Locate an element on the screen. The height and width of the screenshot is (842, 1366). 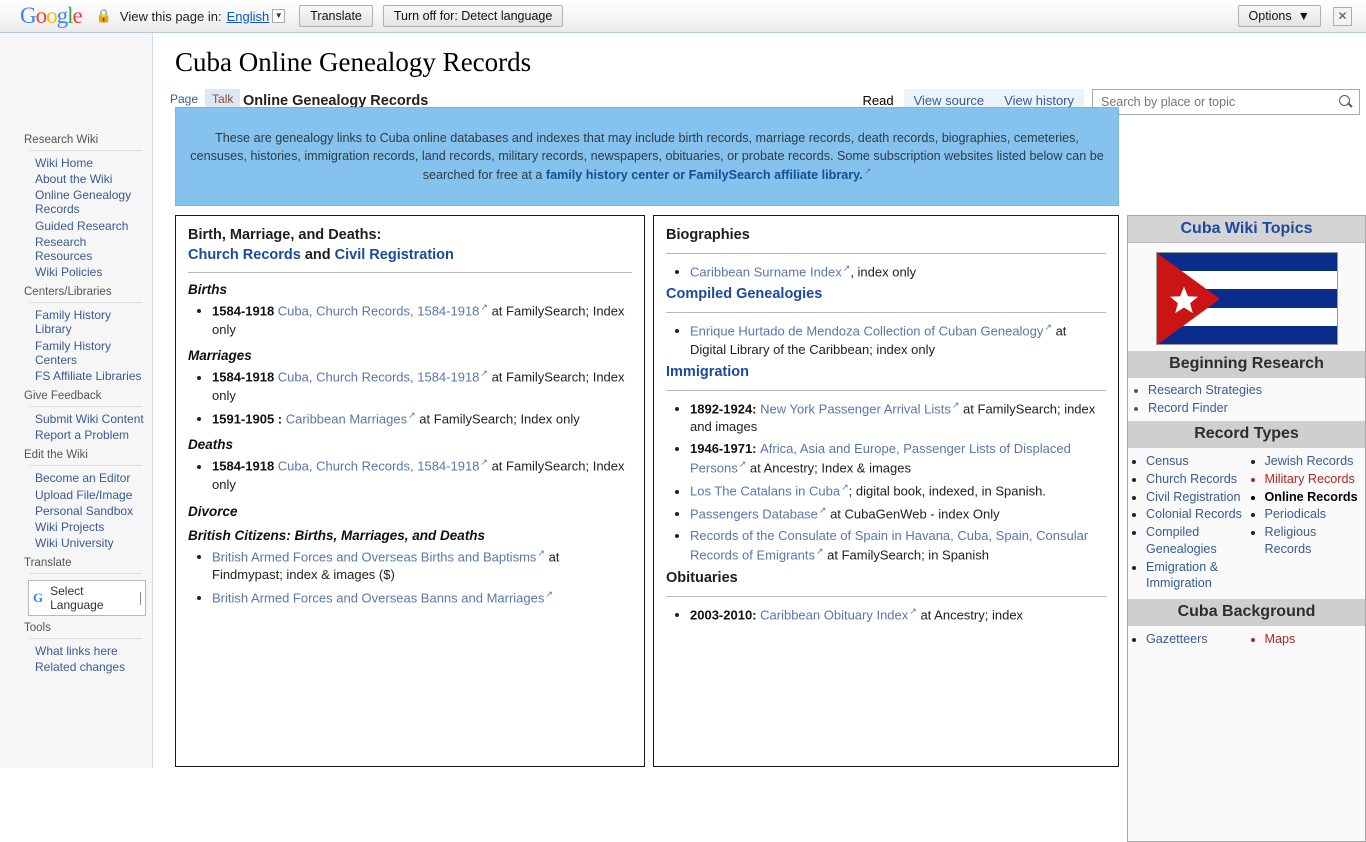
info-panel-section-heading: Beginning Research is located at coordinates (1246, 364).